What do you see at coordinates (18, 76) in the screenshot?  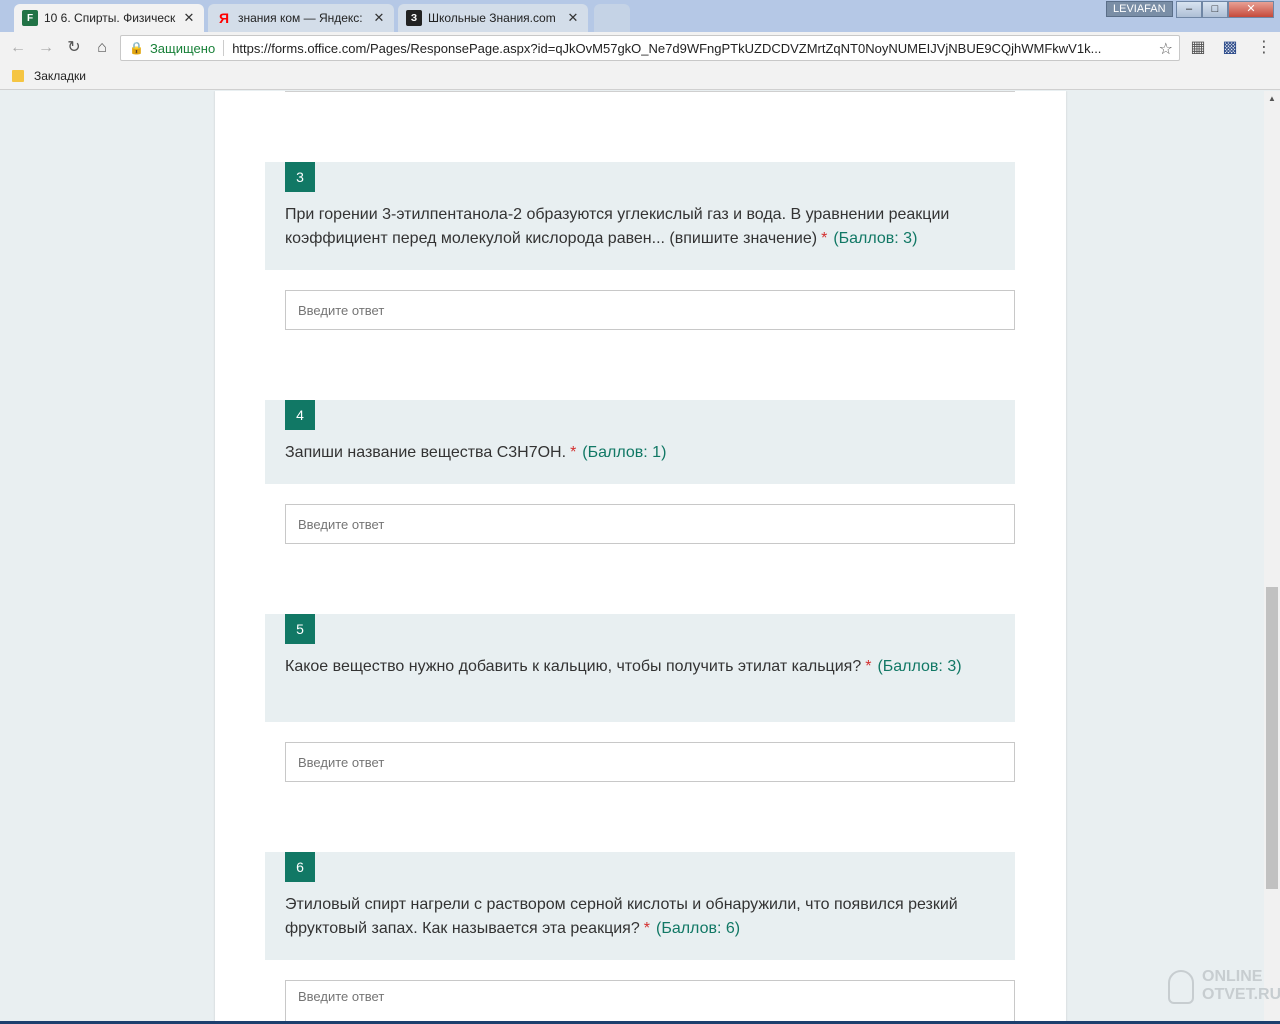 I see `folder-icon` at bounding box center [18, 76].